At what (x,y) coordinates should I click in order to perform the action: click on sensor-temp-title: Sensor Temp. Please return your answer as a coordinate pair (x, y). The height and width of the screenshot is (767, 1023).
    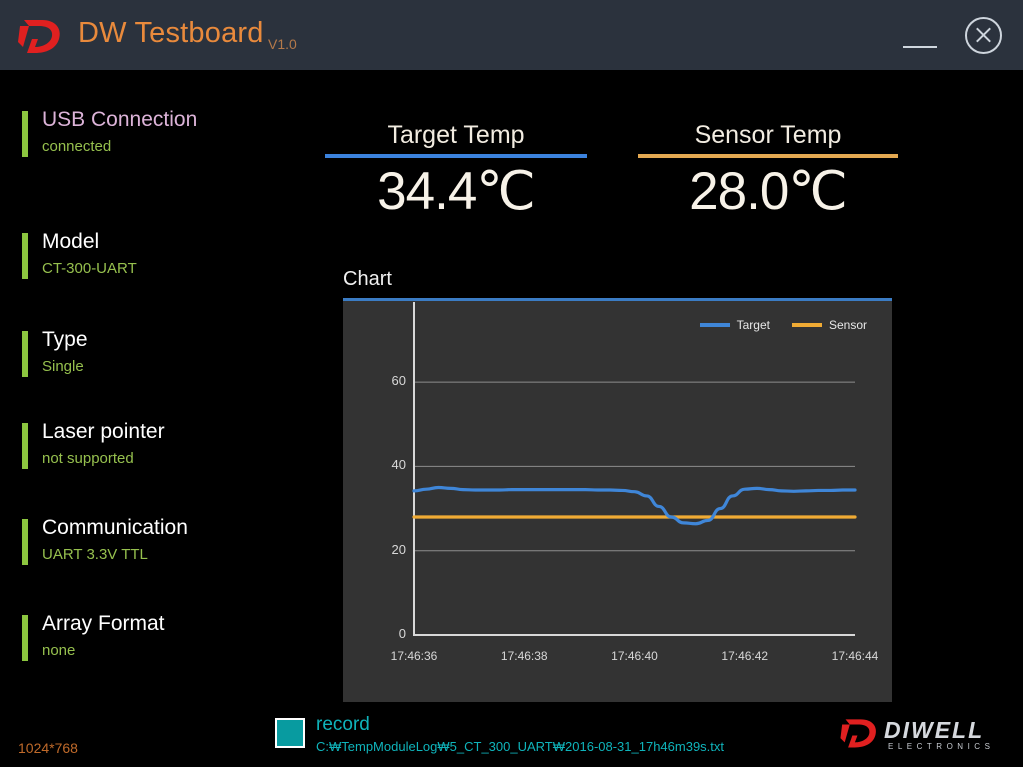
    Looking at the image, I should click on (768, 135).